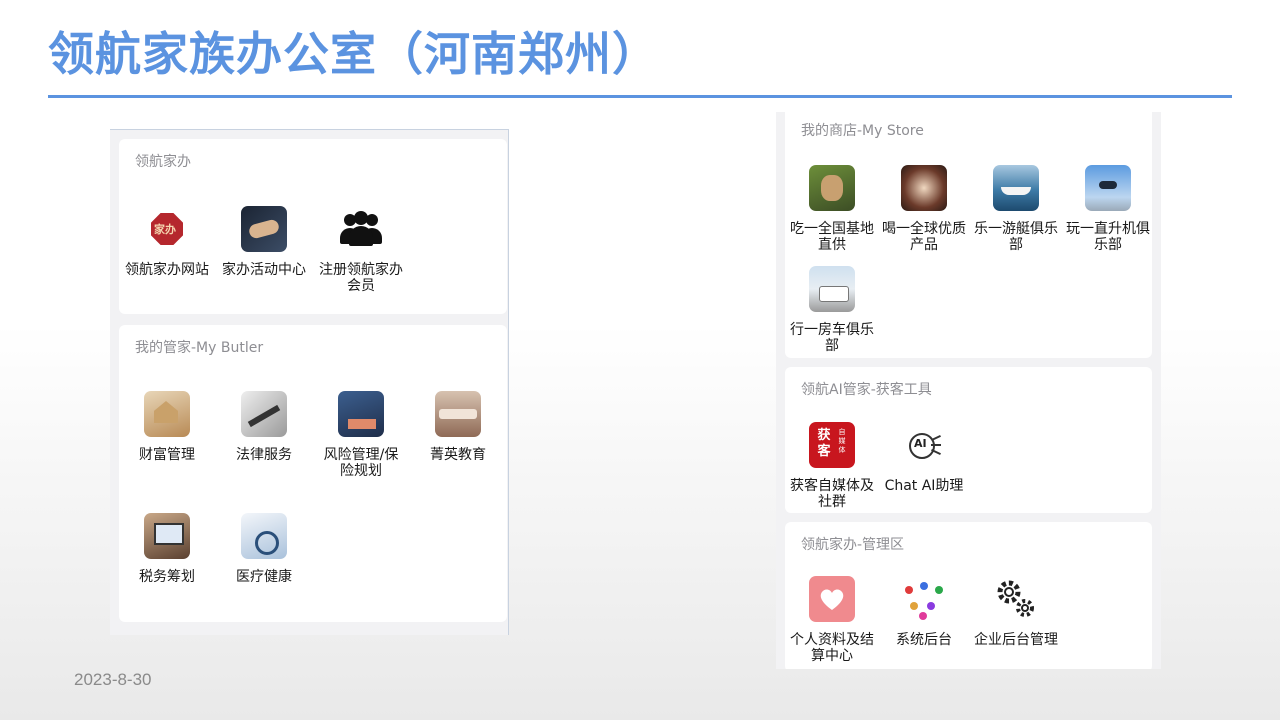 Image resolution: width=1280 pixels, height=720 pixels. Describe the element at coordinates (924, 188) in the screenshot. I see `drink-toast-icon` at that location.